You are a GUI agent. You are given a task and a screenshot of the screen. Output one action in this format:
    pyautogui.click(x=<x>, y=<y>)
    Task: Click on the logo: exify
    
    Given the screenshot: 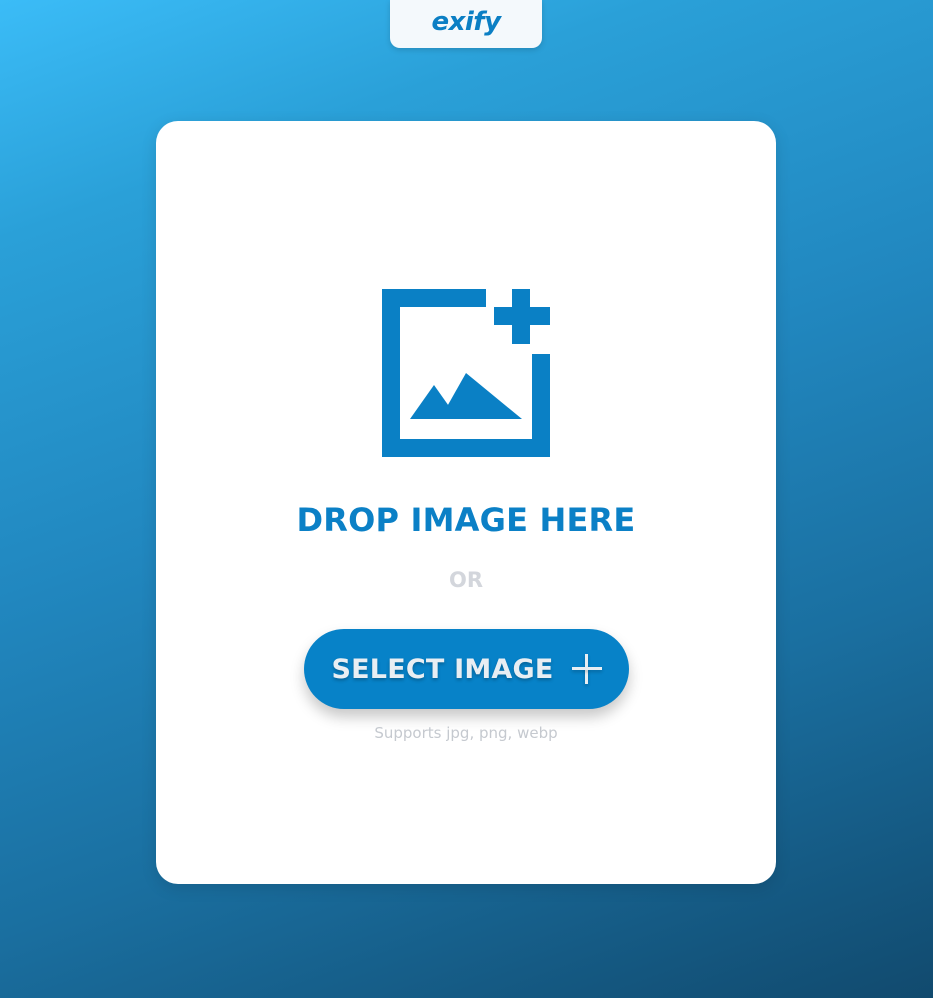 What is the action you would take?
    pyautogui.click(x=466, y=22)
    